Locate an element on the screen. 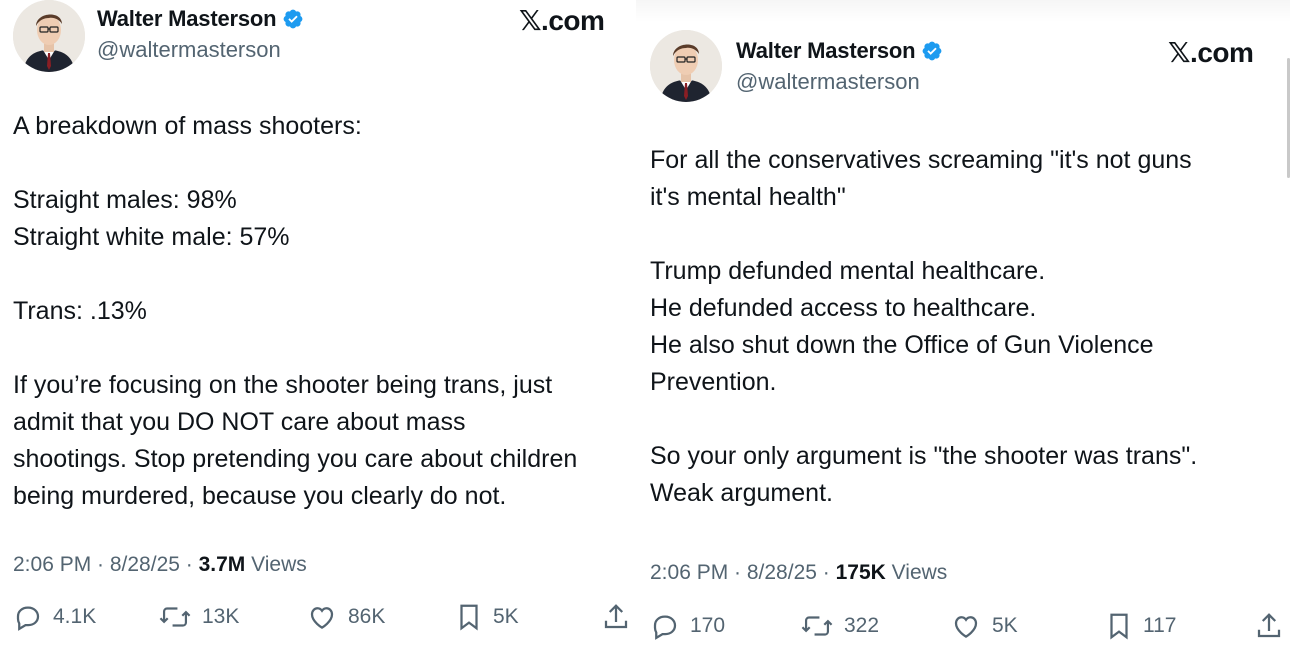 This screenshot has width=1290, height=652. reply-count: 170 is located at coordinates (708, 625).